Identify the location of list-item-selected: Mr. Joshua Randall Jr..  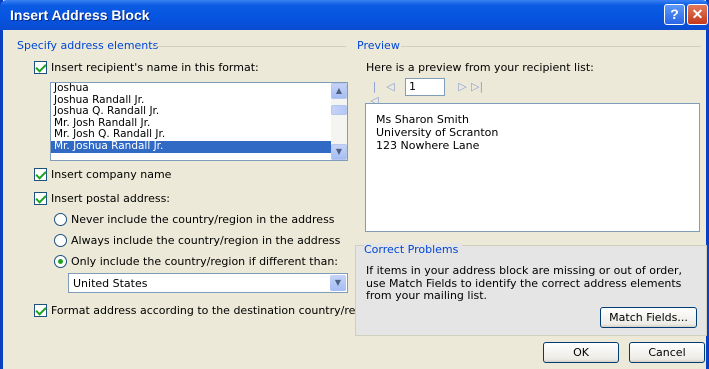
(191, 146).